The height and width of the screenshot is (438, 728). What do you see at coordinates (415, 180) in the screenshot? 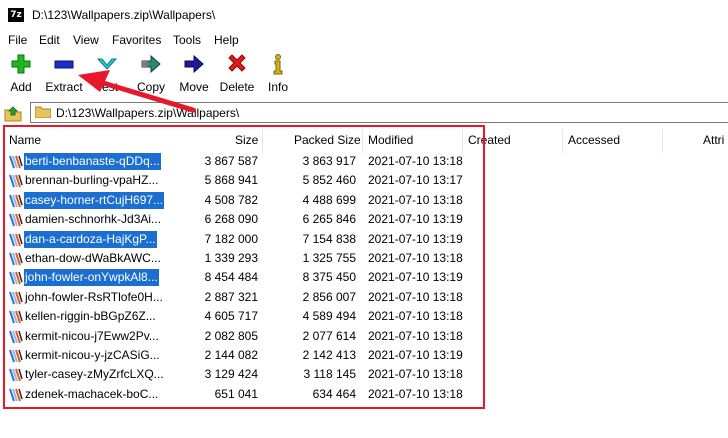
I see `file-modified: 2021-07-10 13:17` at bounding box center [415, 180].